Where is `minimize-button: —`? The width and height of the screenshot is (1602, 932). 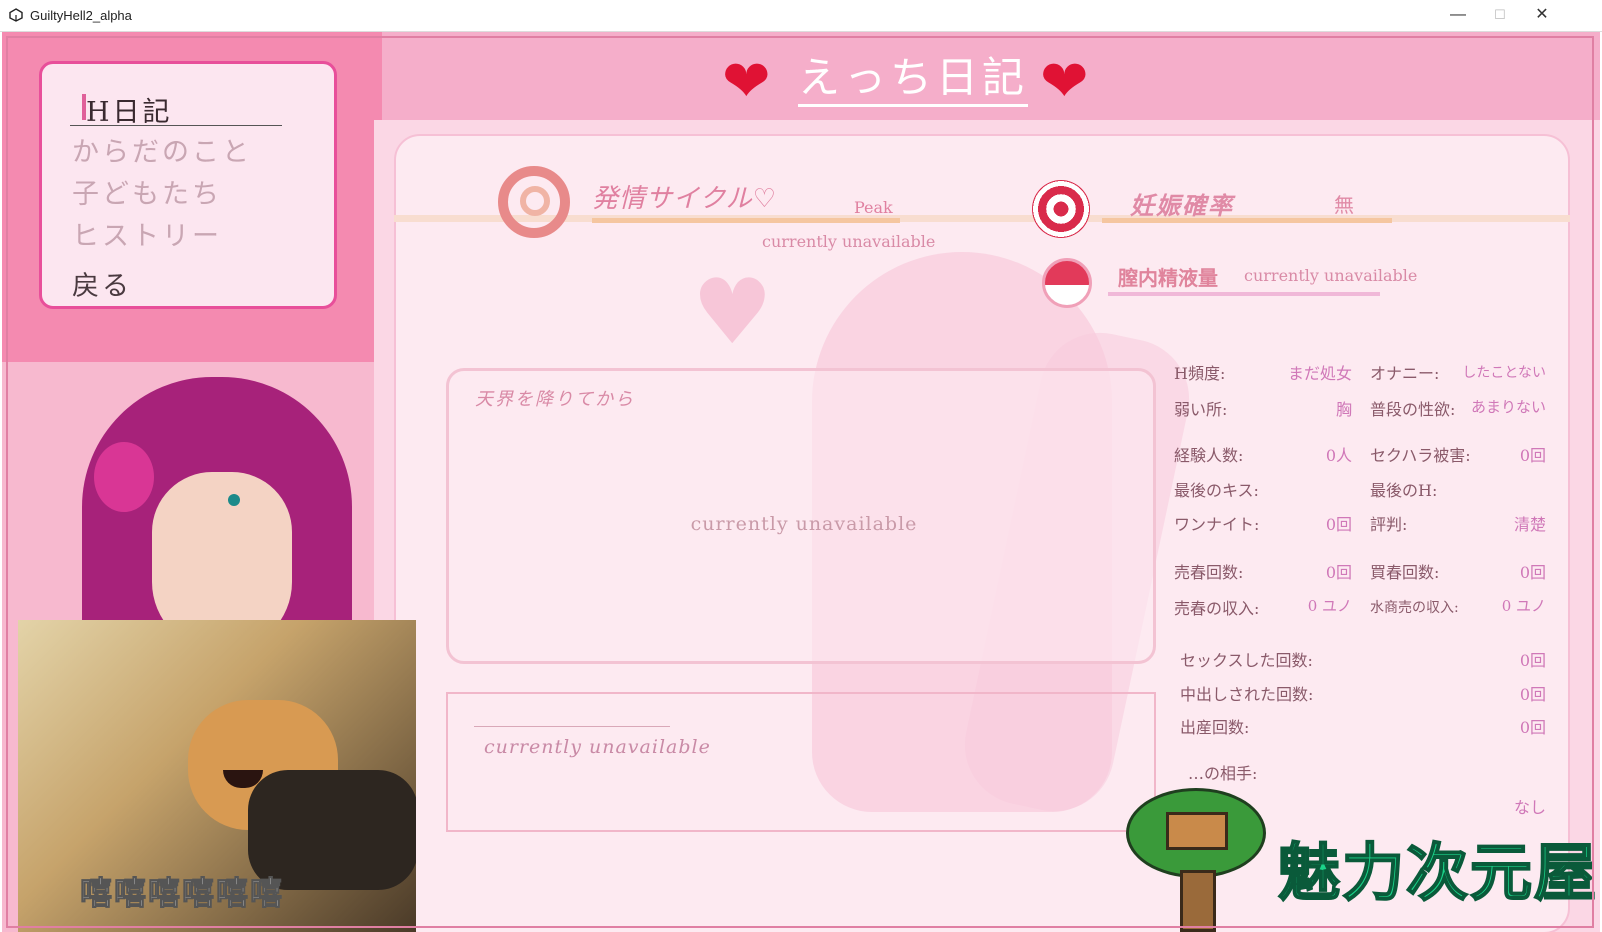 minimize-button: — is located at coordinates (1458, 15).